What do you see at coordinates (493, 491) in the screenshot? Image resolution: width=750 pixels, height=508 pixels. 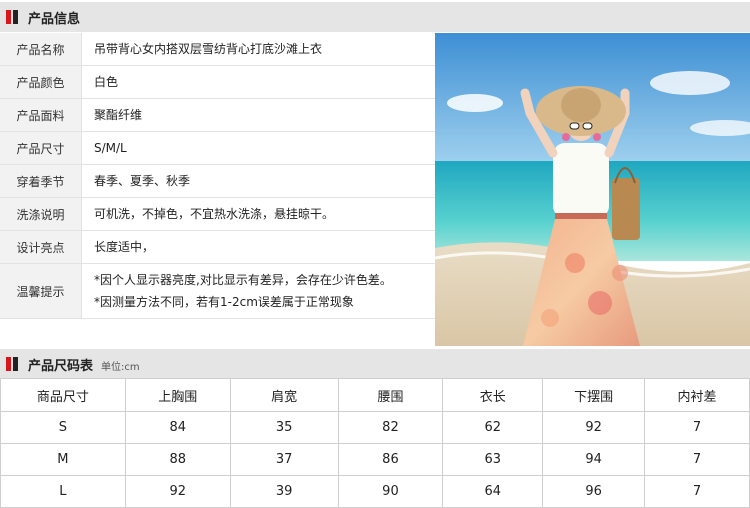 I see `table-cell: 64` at bounding box center [493, 491].